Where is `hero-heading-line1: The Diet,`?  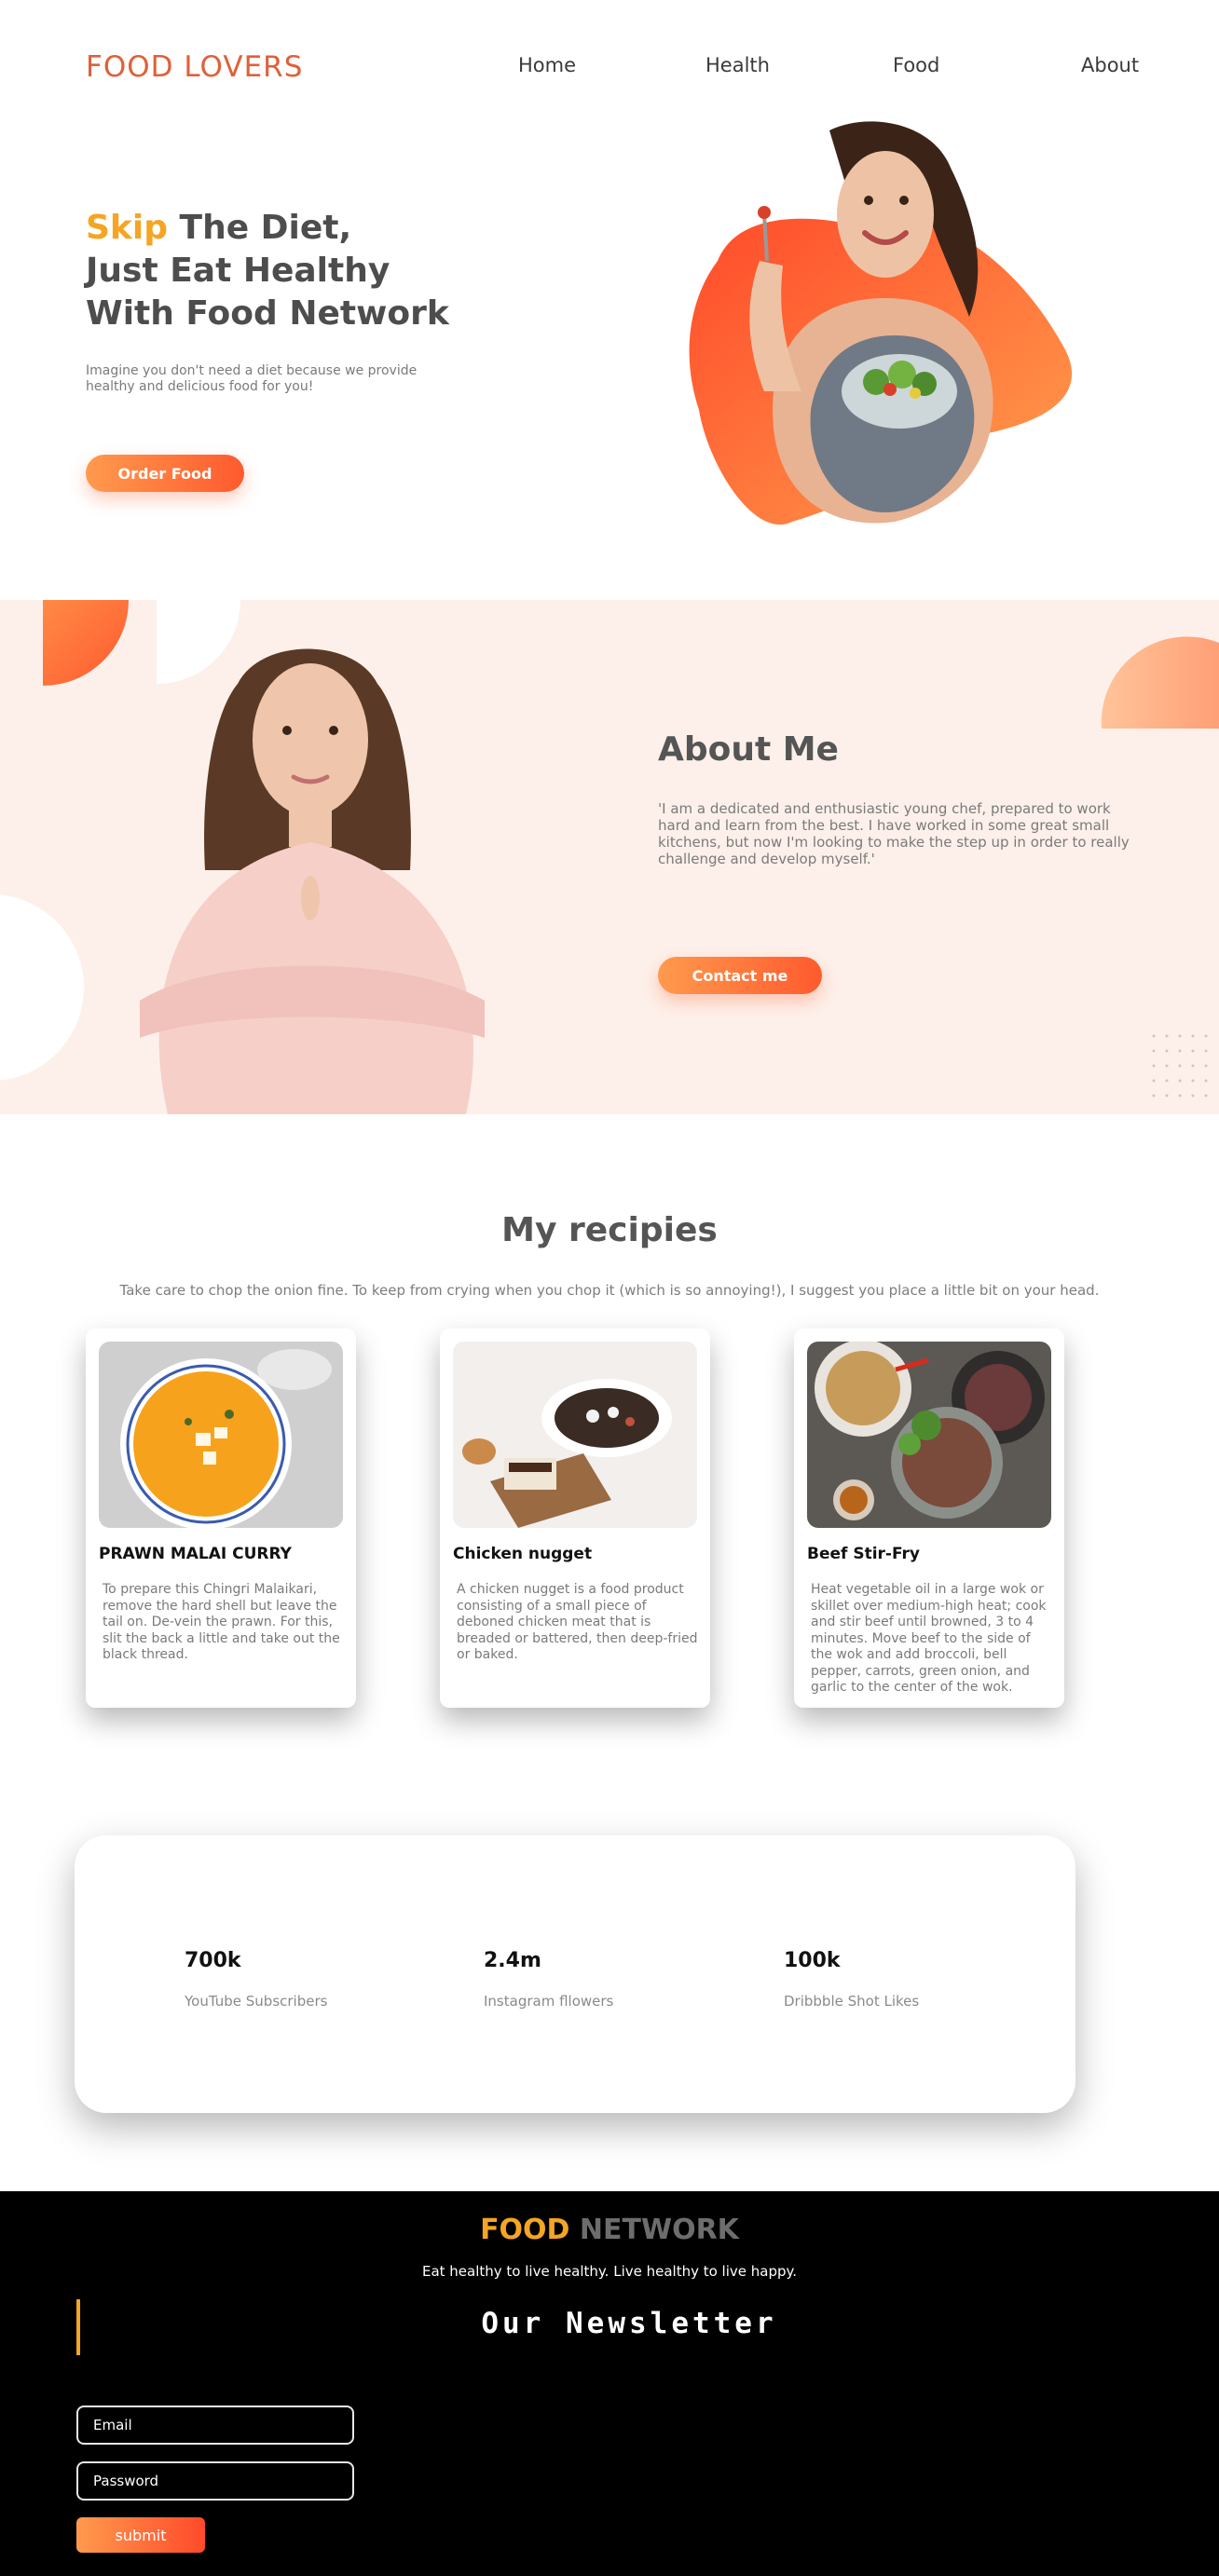
hero-heading-line1: The Diet, is located at coordinates (259, 228).